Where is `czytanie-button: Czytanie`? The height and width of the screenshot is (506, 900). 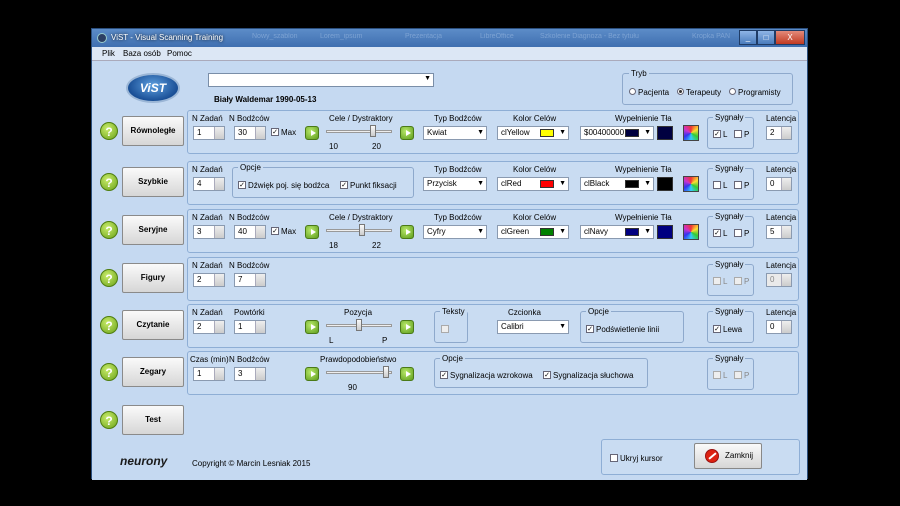
czytanie-button: Czytanie is located at coordinates (153, 325).